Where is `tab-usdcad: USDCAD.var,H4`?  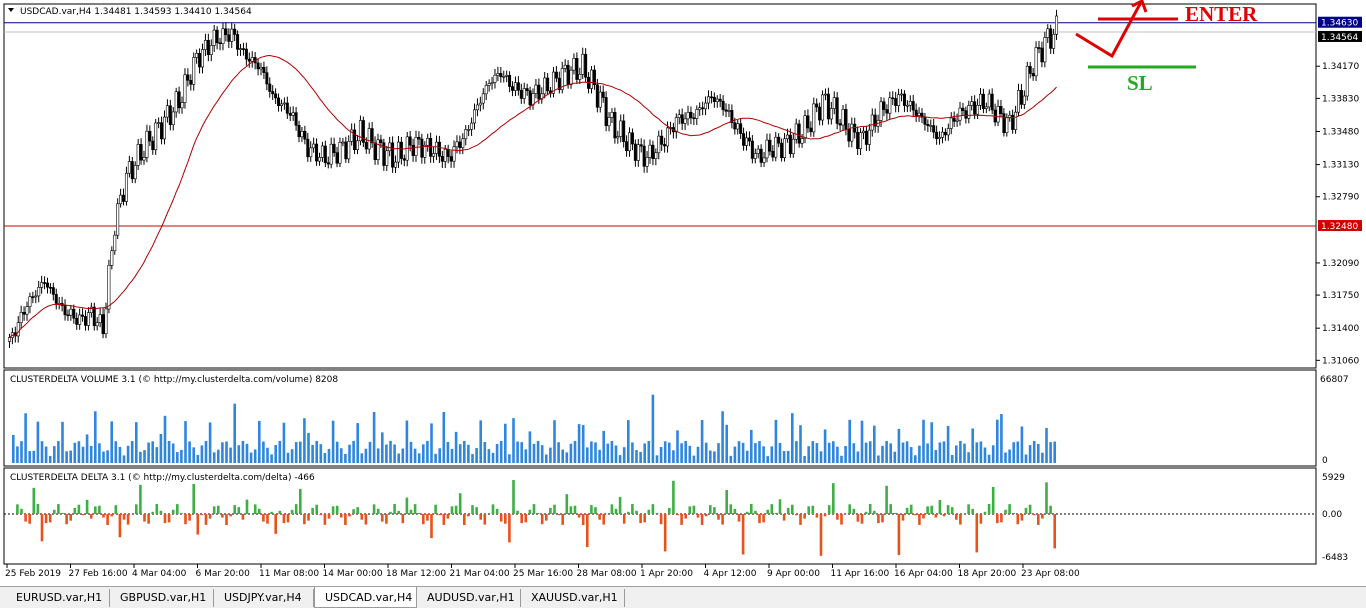
tab-usdcad: USDCAD.var,H4 is located at coordinates (365, 597).